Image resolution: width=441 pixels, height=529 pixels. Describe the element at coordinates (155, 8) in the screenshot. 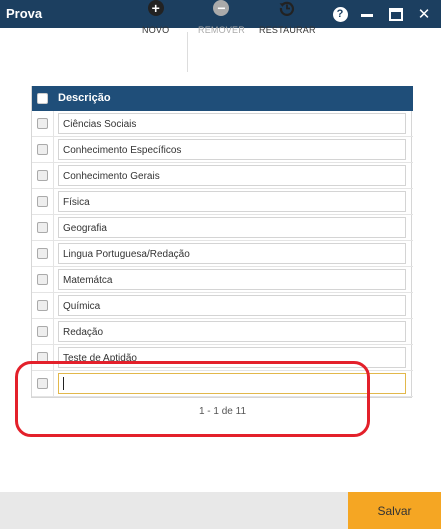

I see `plus-circle-icon: +` at that location.